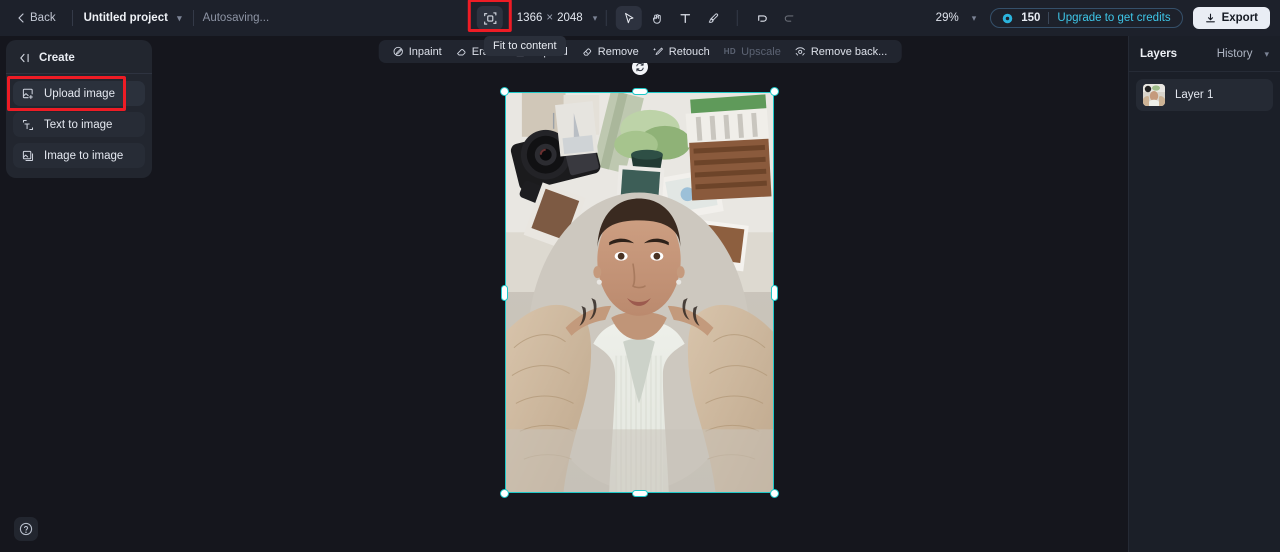 The width and height of the screenshot is (1280, 552). What do you see at coordinates (762, 18) in the screenshot?
I see `undo-button` at bounding box center [762, 18].